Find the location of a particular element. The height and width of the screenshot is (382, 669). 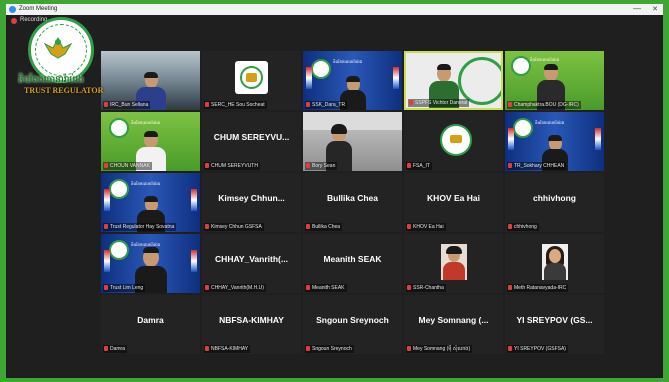

participant-name-label: CHHAY_Vanrith(M.H.U) is located at coordinates (235, 288).